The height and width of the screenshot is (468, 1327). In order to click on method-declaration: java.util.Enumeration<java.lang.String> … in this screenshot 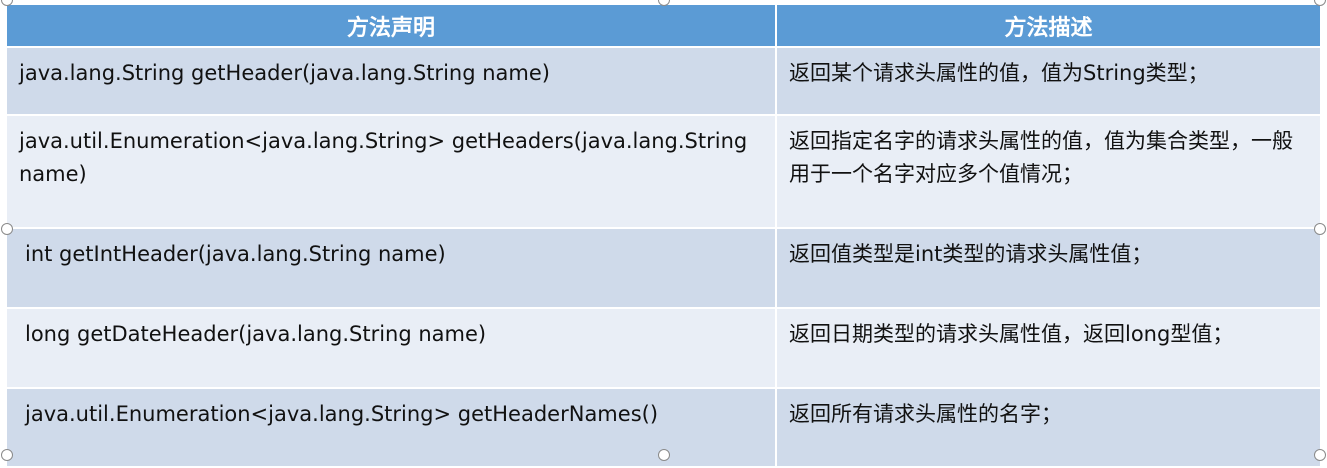, I will do `click(392, 172)`.